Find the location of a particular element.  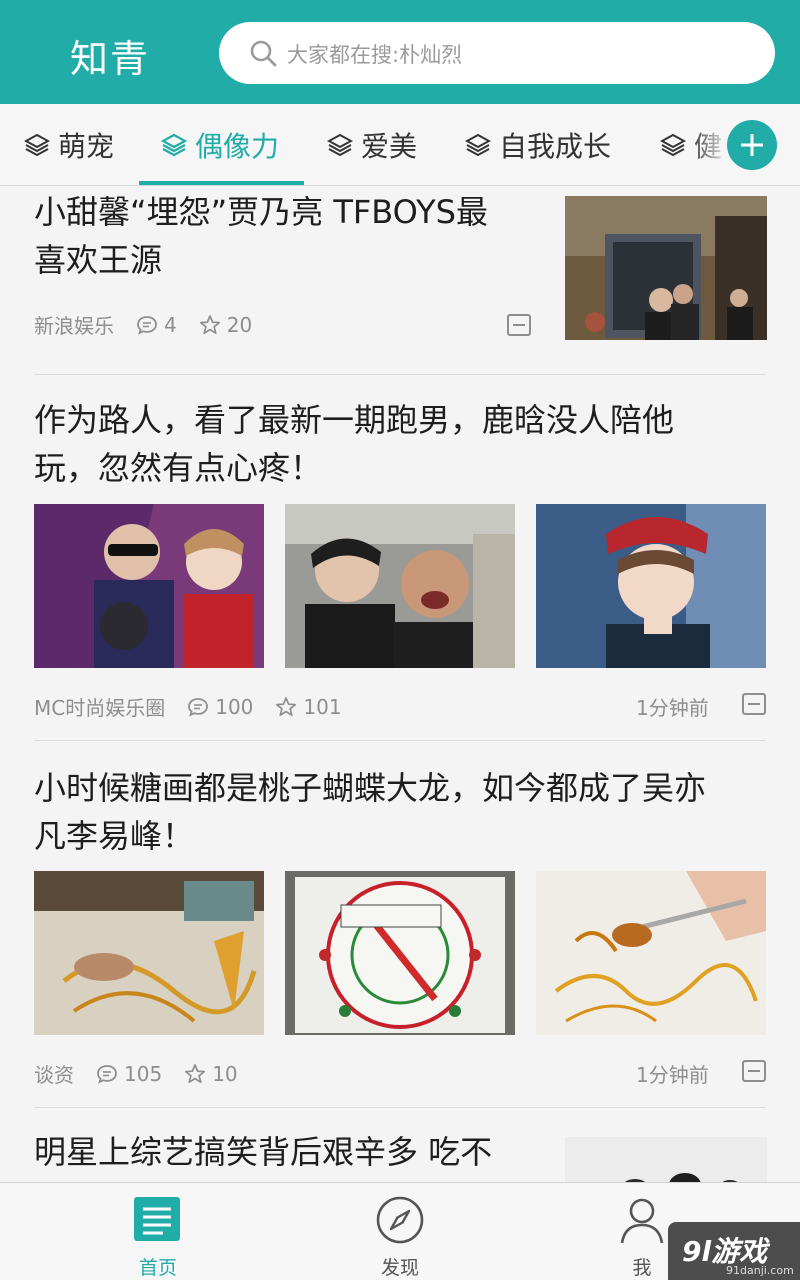

nav-label: 发现 is located at coordinates (399, 1268).